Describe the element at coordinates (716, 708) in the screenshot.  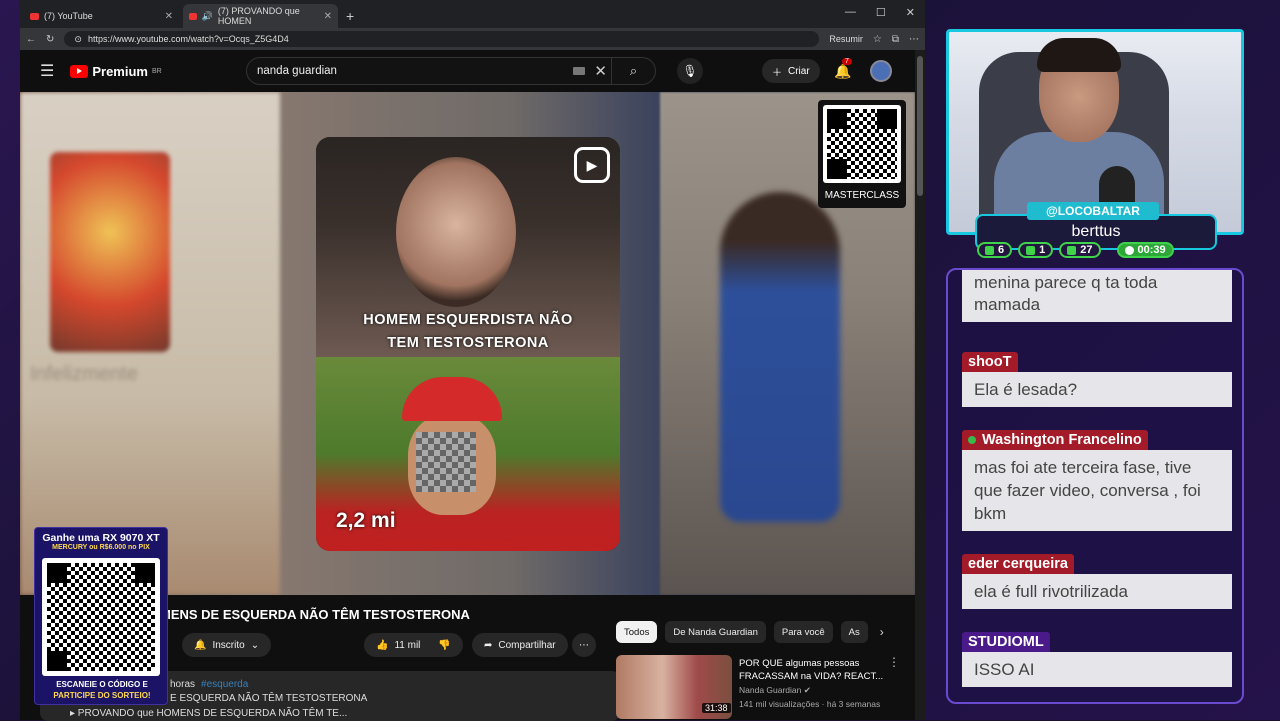
I see `video-duration: 31:38` at that location.